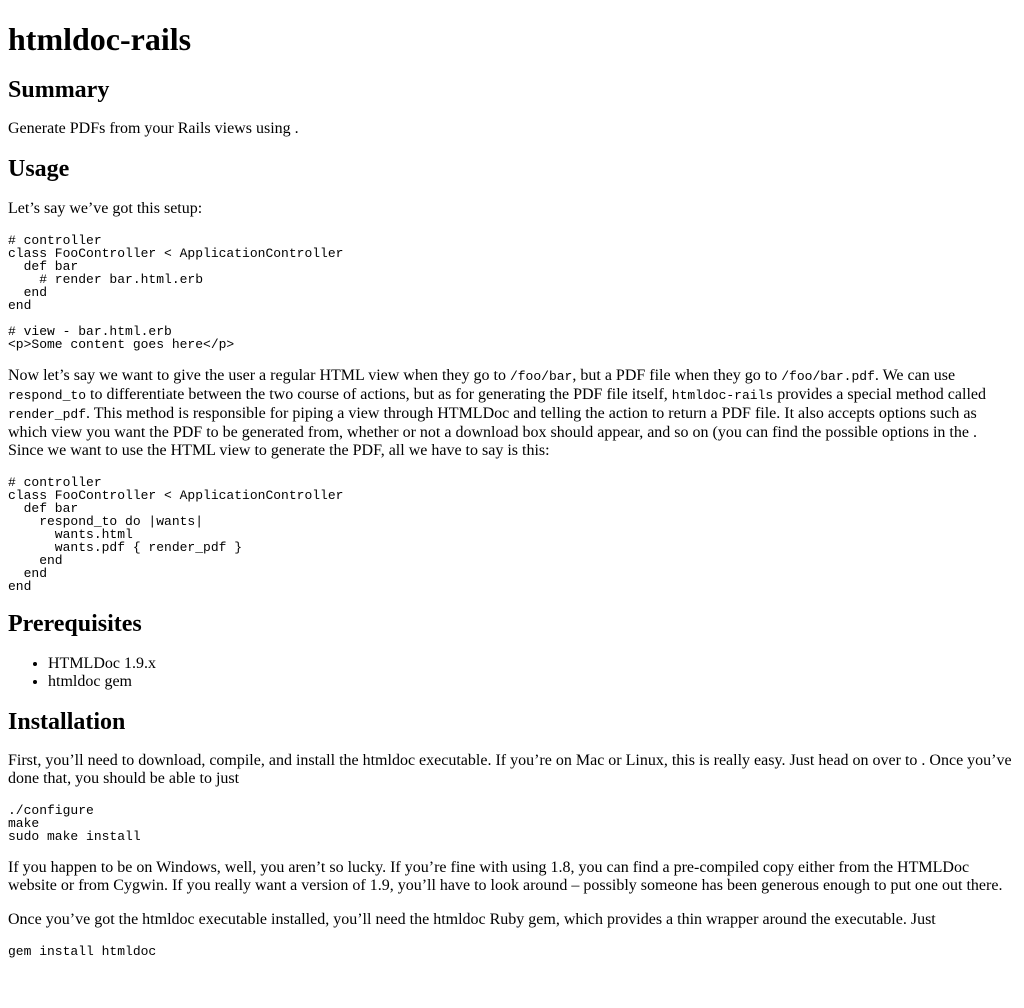 The width and height of the screenshot is (1024, 1008). Describe the element at coordinates (541, 376) in the screenshot. I see `inline-code-foo-bar: /foo/bar` at that location.